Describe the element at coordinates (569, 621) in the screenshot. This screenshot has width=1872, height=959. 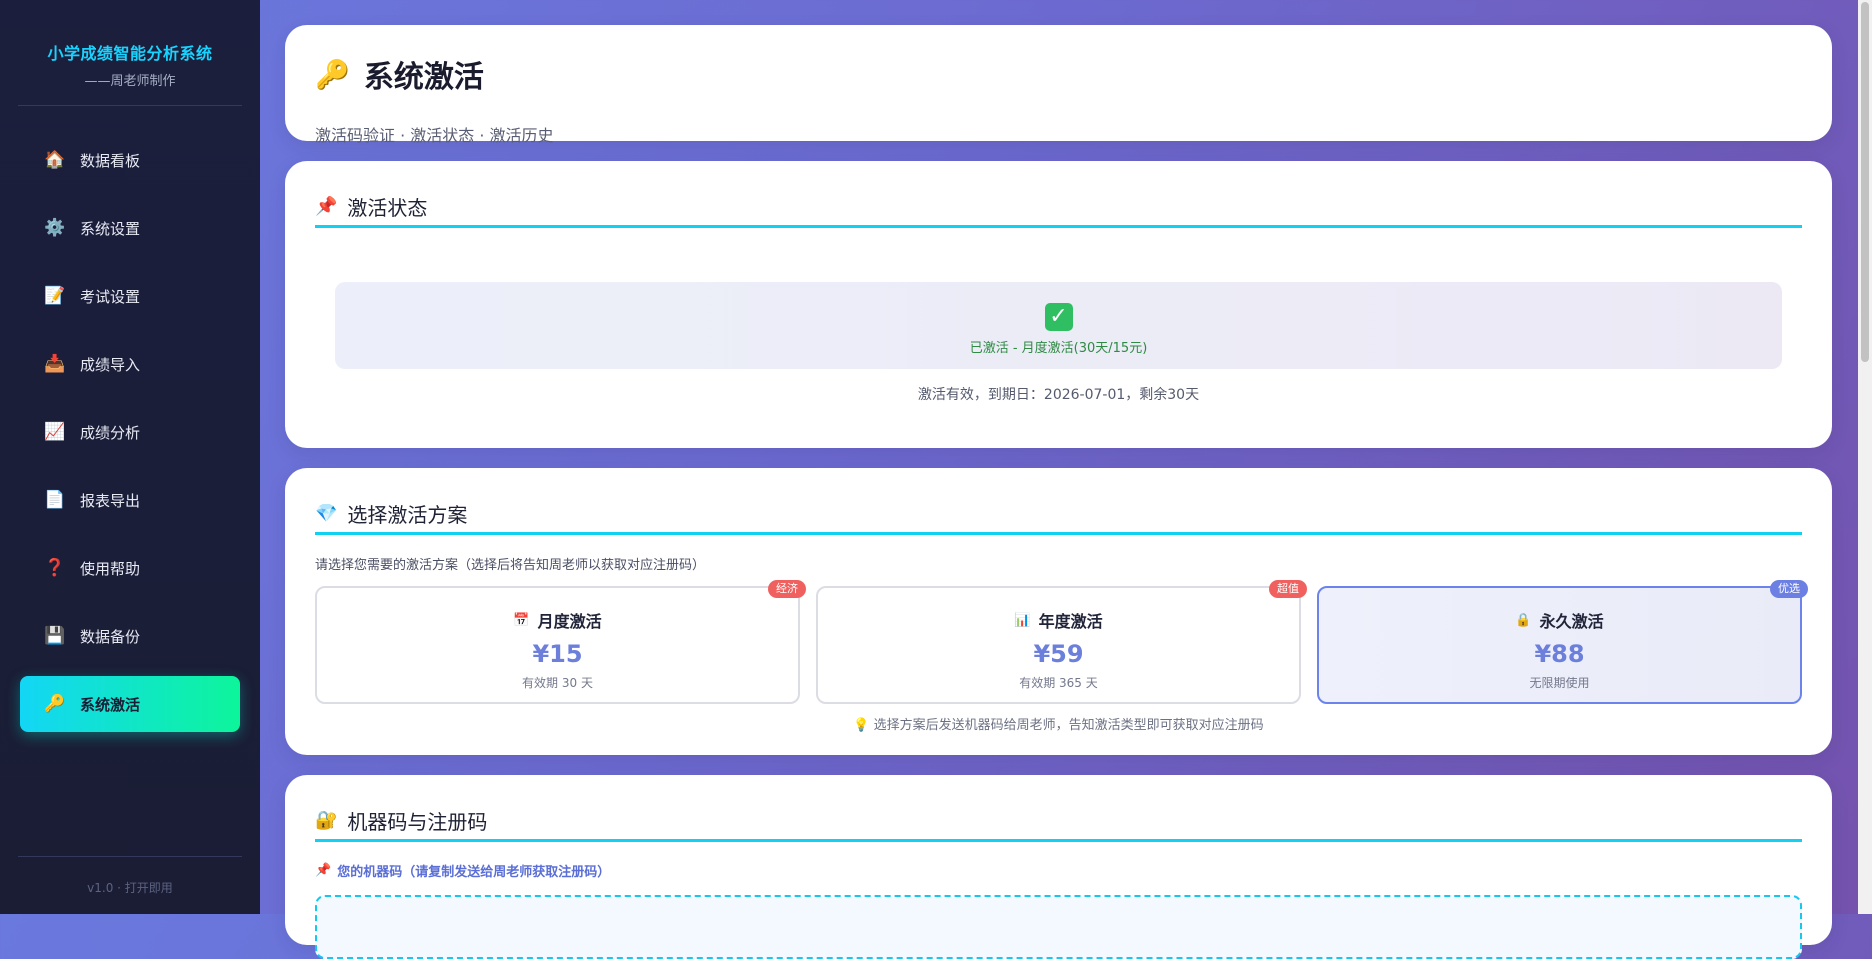
I see `plan-name-text: 月度激活` at that location.